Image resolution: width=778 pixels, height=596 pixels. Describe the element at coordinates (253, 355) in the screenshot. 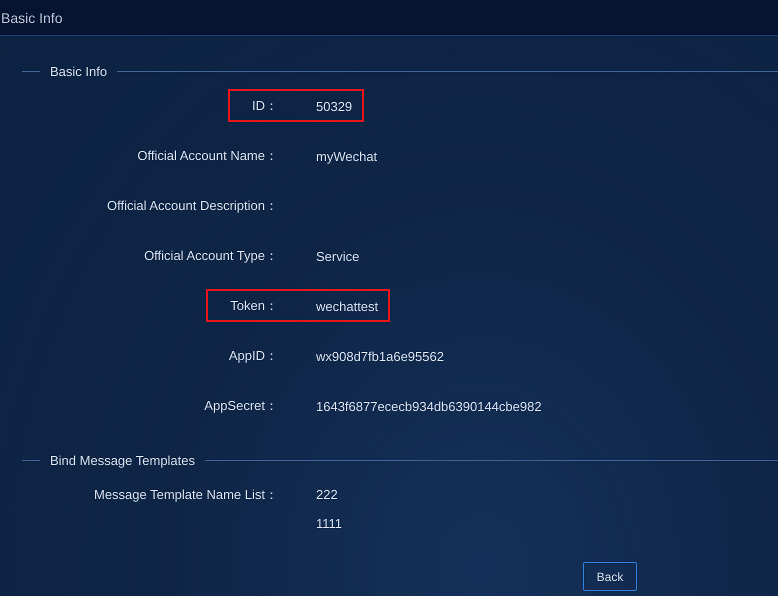

I see `field-label: AppID：` at that location.